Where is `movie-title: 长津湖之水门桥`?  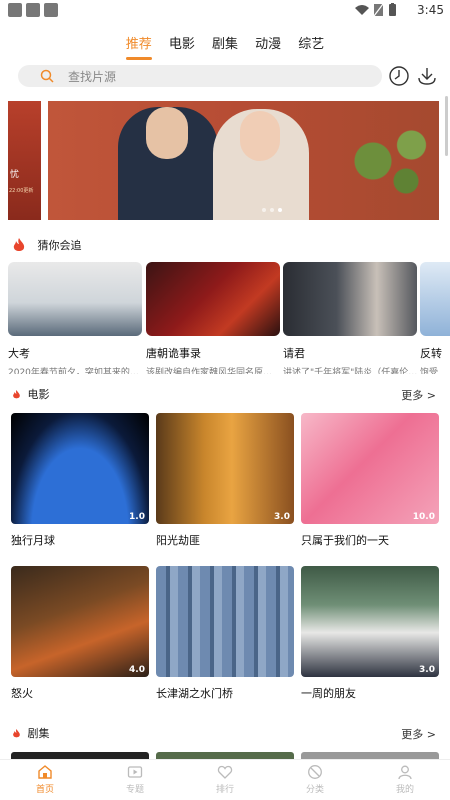 movie-title: 长津湖之水门桥 is located at coordinates (194, 693).